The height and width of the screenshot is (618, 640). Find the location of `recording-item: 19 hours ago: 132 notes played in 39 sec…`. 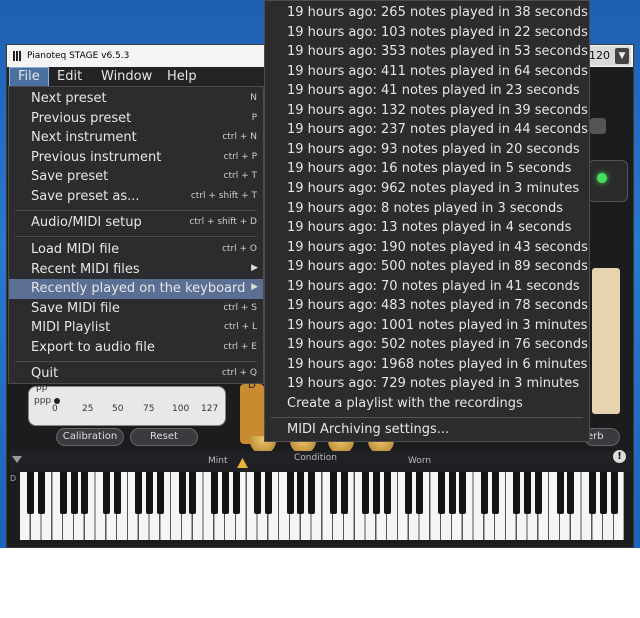

recording-item: 19 hours ago: 132 notes played in 39 sec… is located at coordinates (437, 111).